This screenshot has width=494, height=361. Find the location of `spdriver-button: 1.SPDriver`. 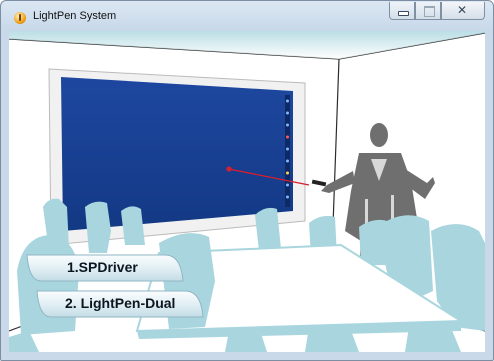

spdriver-button: 1.SPDriver is located at coordinates (105, 268).